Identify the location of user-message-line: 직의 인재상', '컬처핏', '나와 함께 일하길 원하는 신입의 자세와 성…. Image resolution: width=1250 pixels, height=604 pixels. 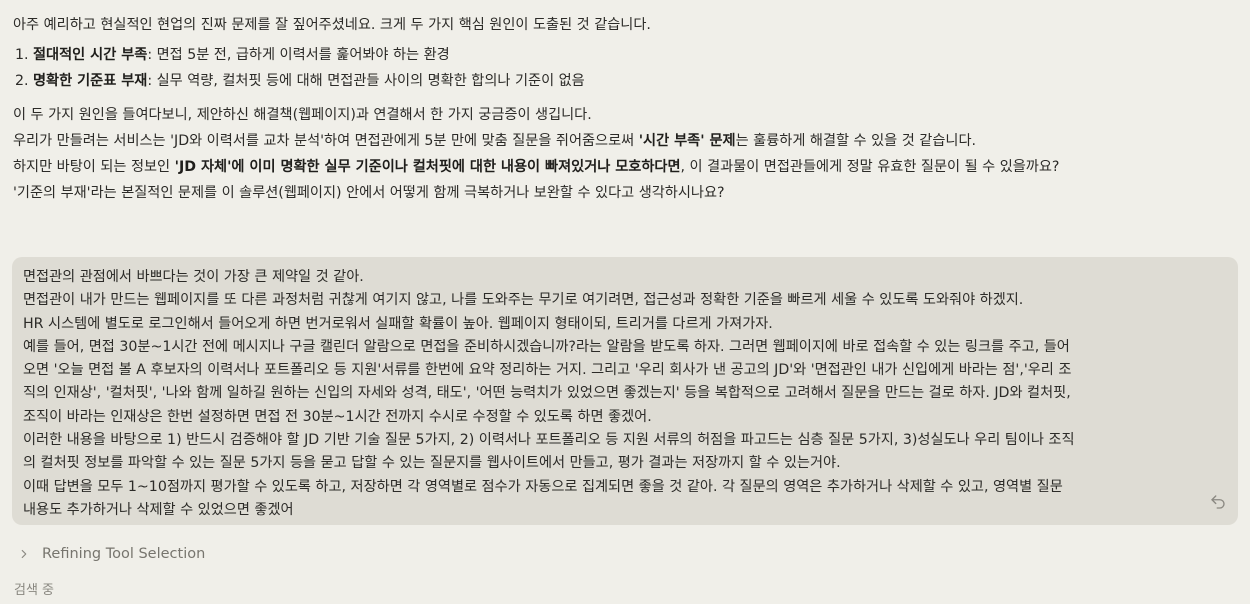
(547, 393).